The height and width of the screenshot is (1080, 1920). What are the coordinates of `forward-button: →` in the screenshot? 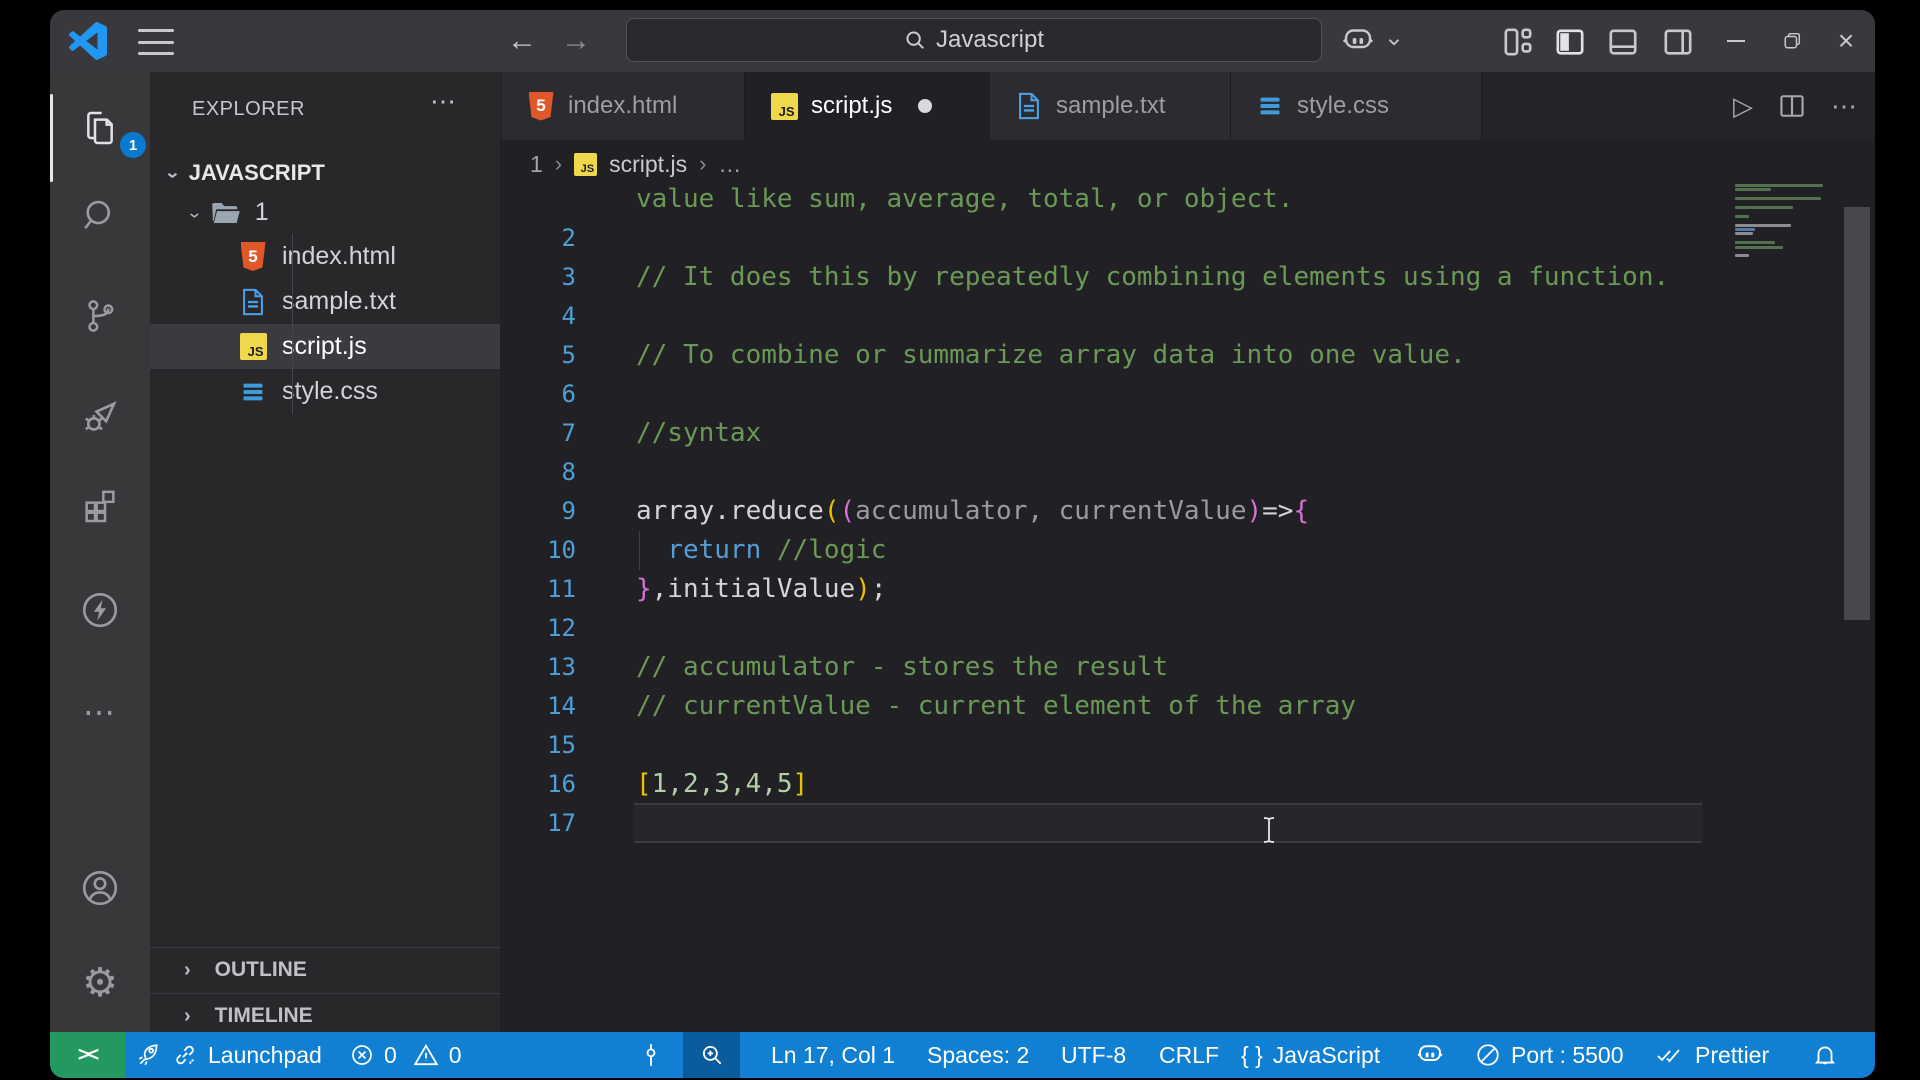 It's located at (576, 41).